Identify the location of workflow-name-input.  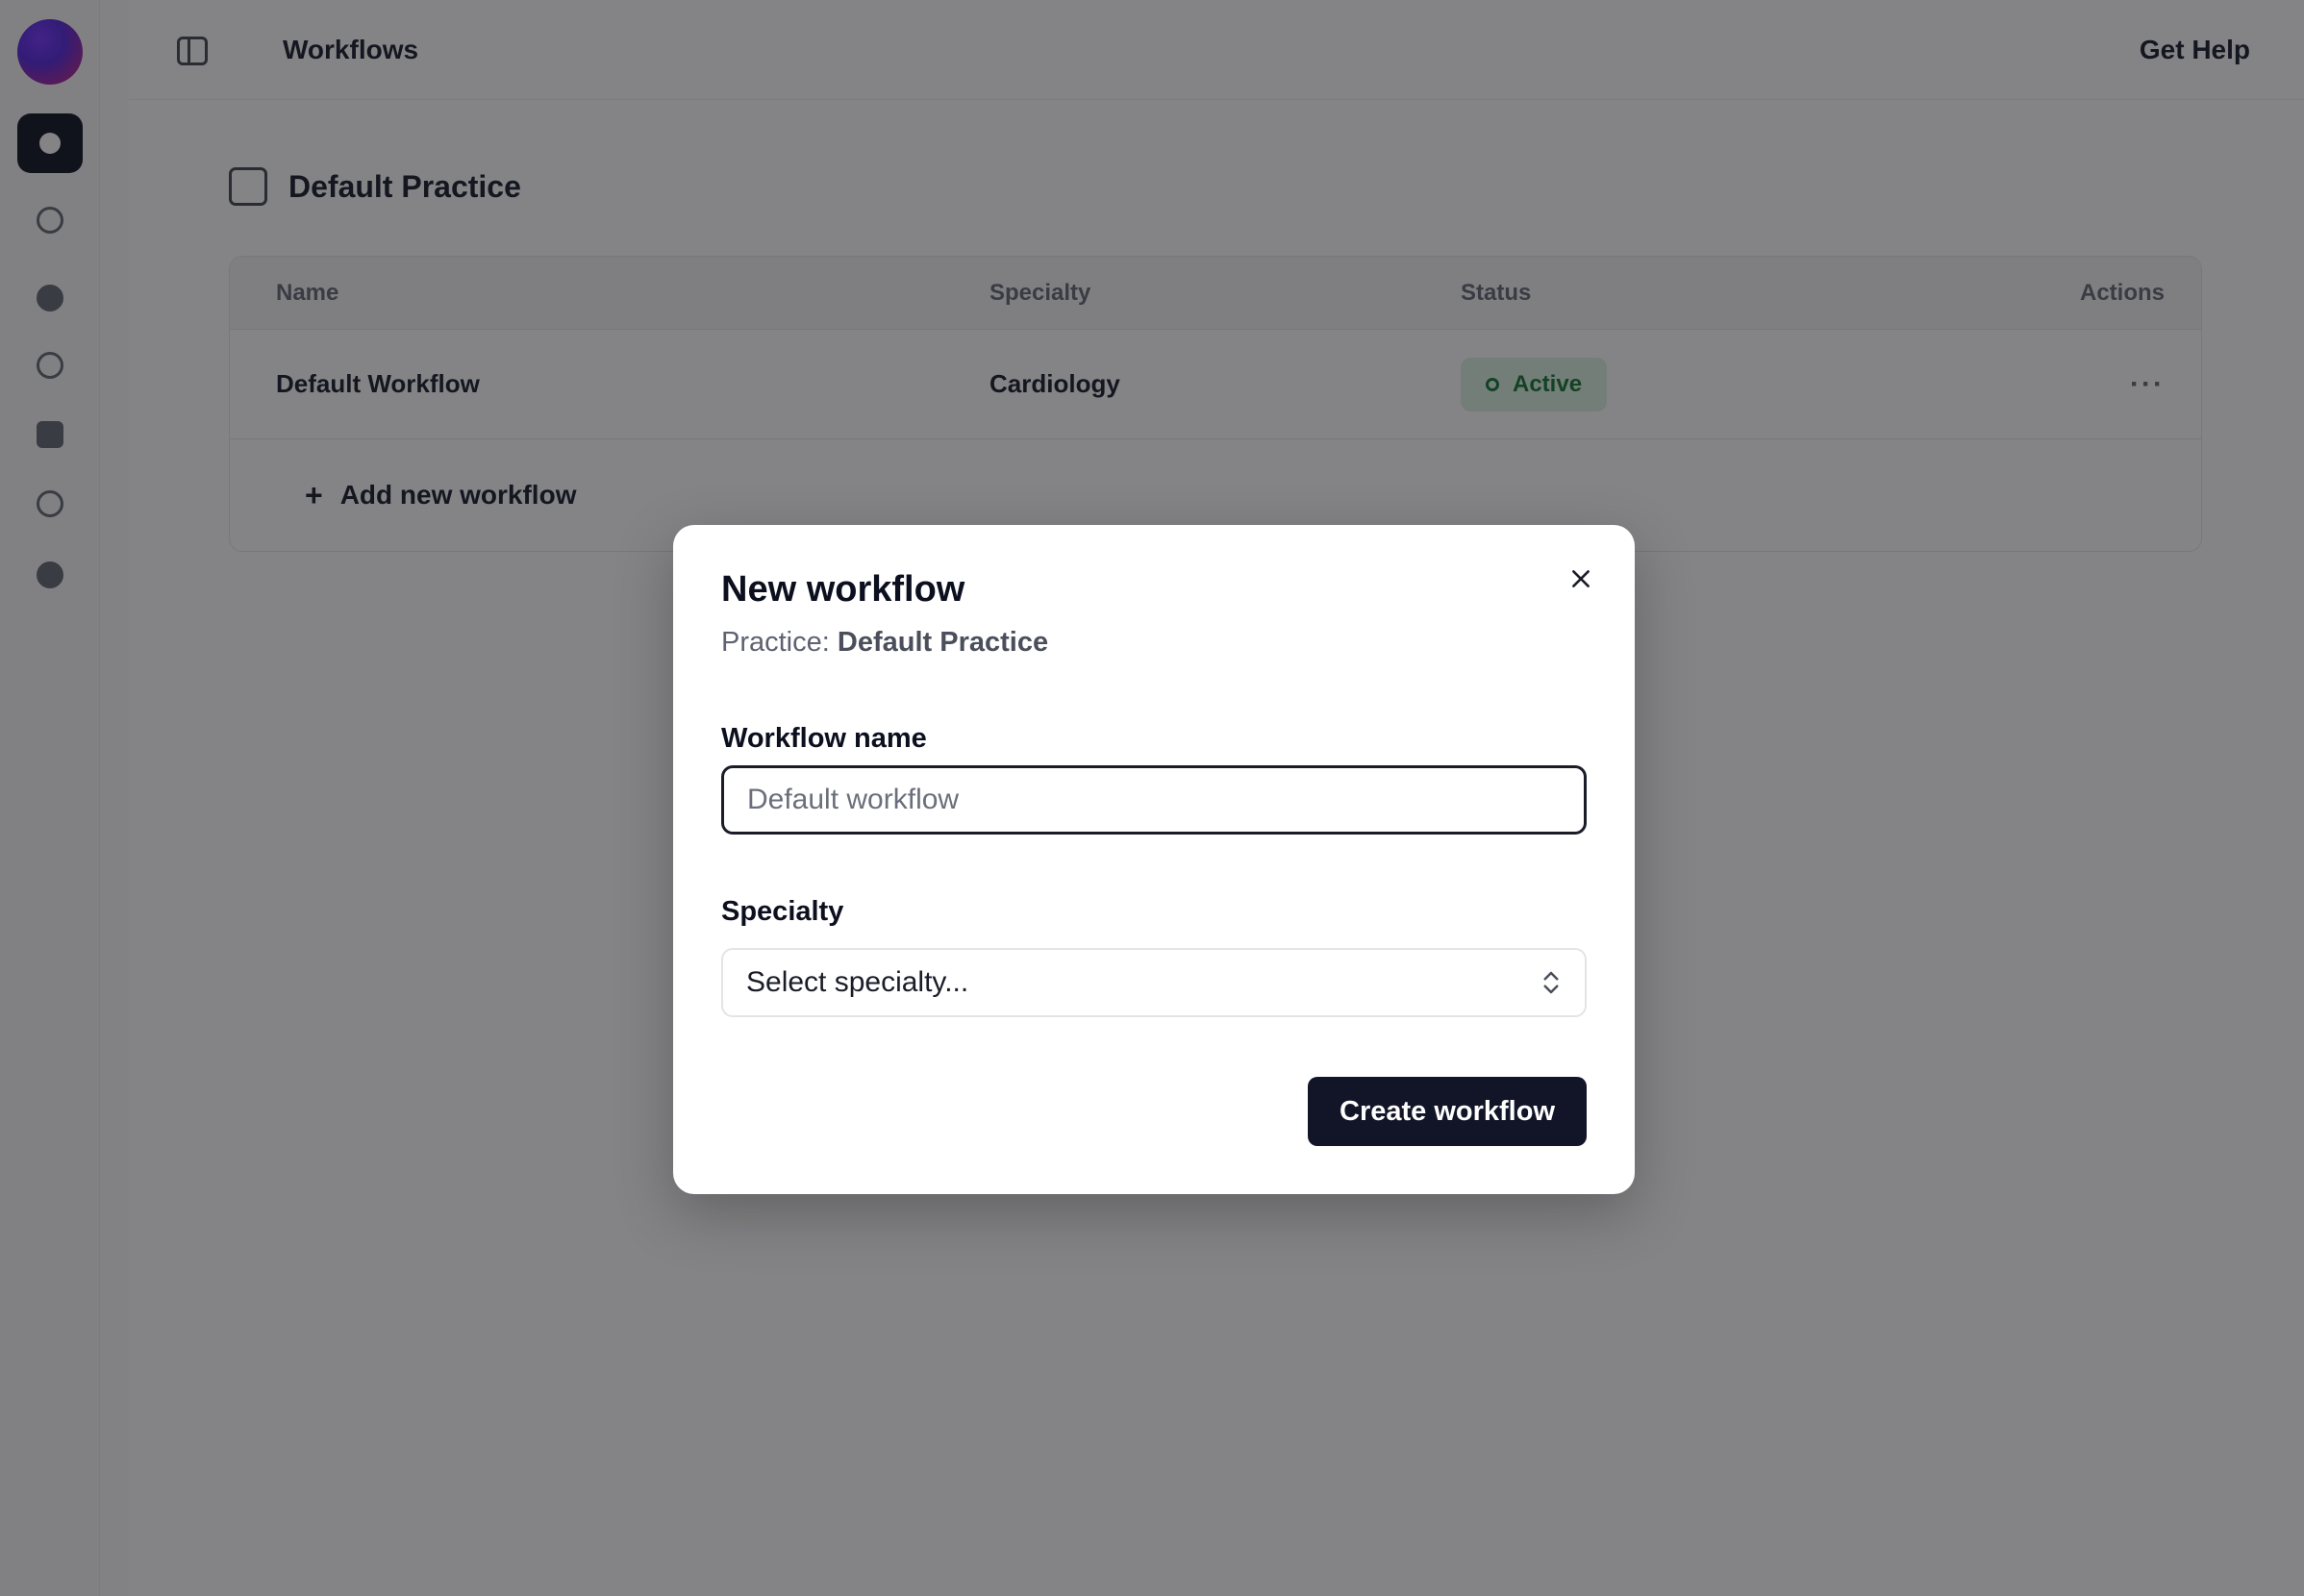
(1154, 800).